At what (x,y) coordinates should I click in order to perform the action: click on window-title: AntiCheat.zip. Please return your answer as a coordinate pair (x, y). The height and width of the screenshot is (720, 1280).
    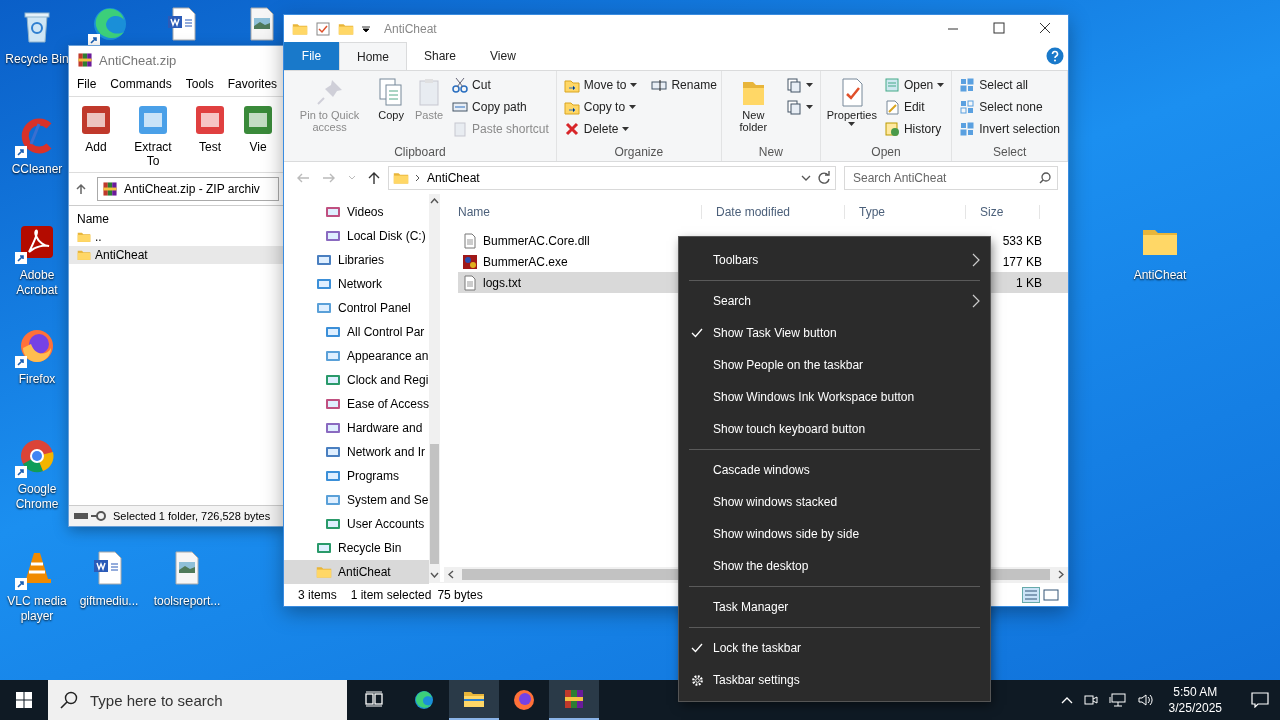
    Looking at the image, I should click on (138, 60).